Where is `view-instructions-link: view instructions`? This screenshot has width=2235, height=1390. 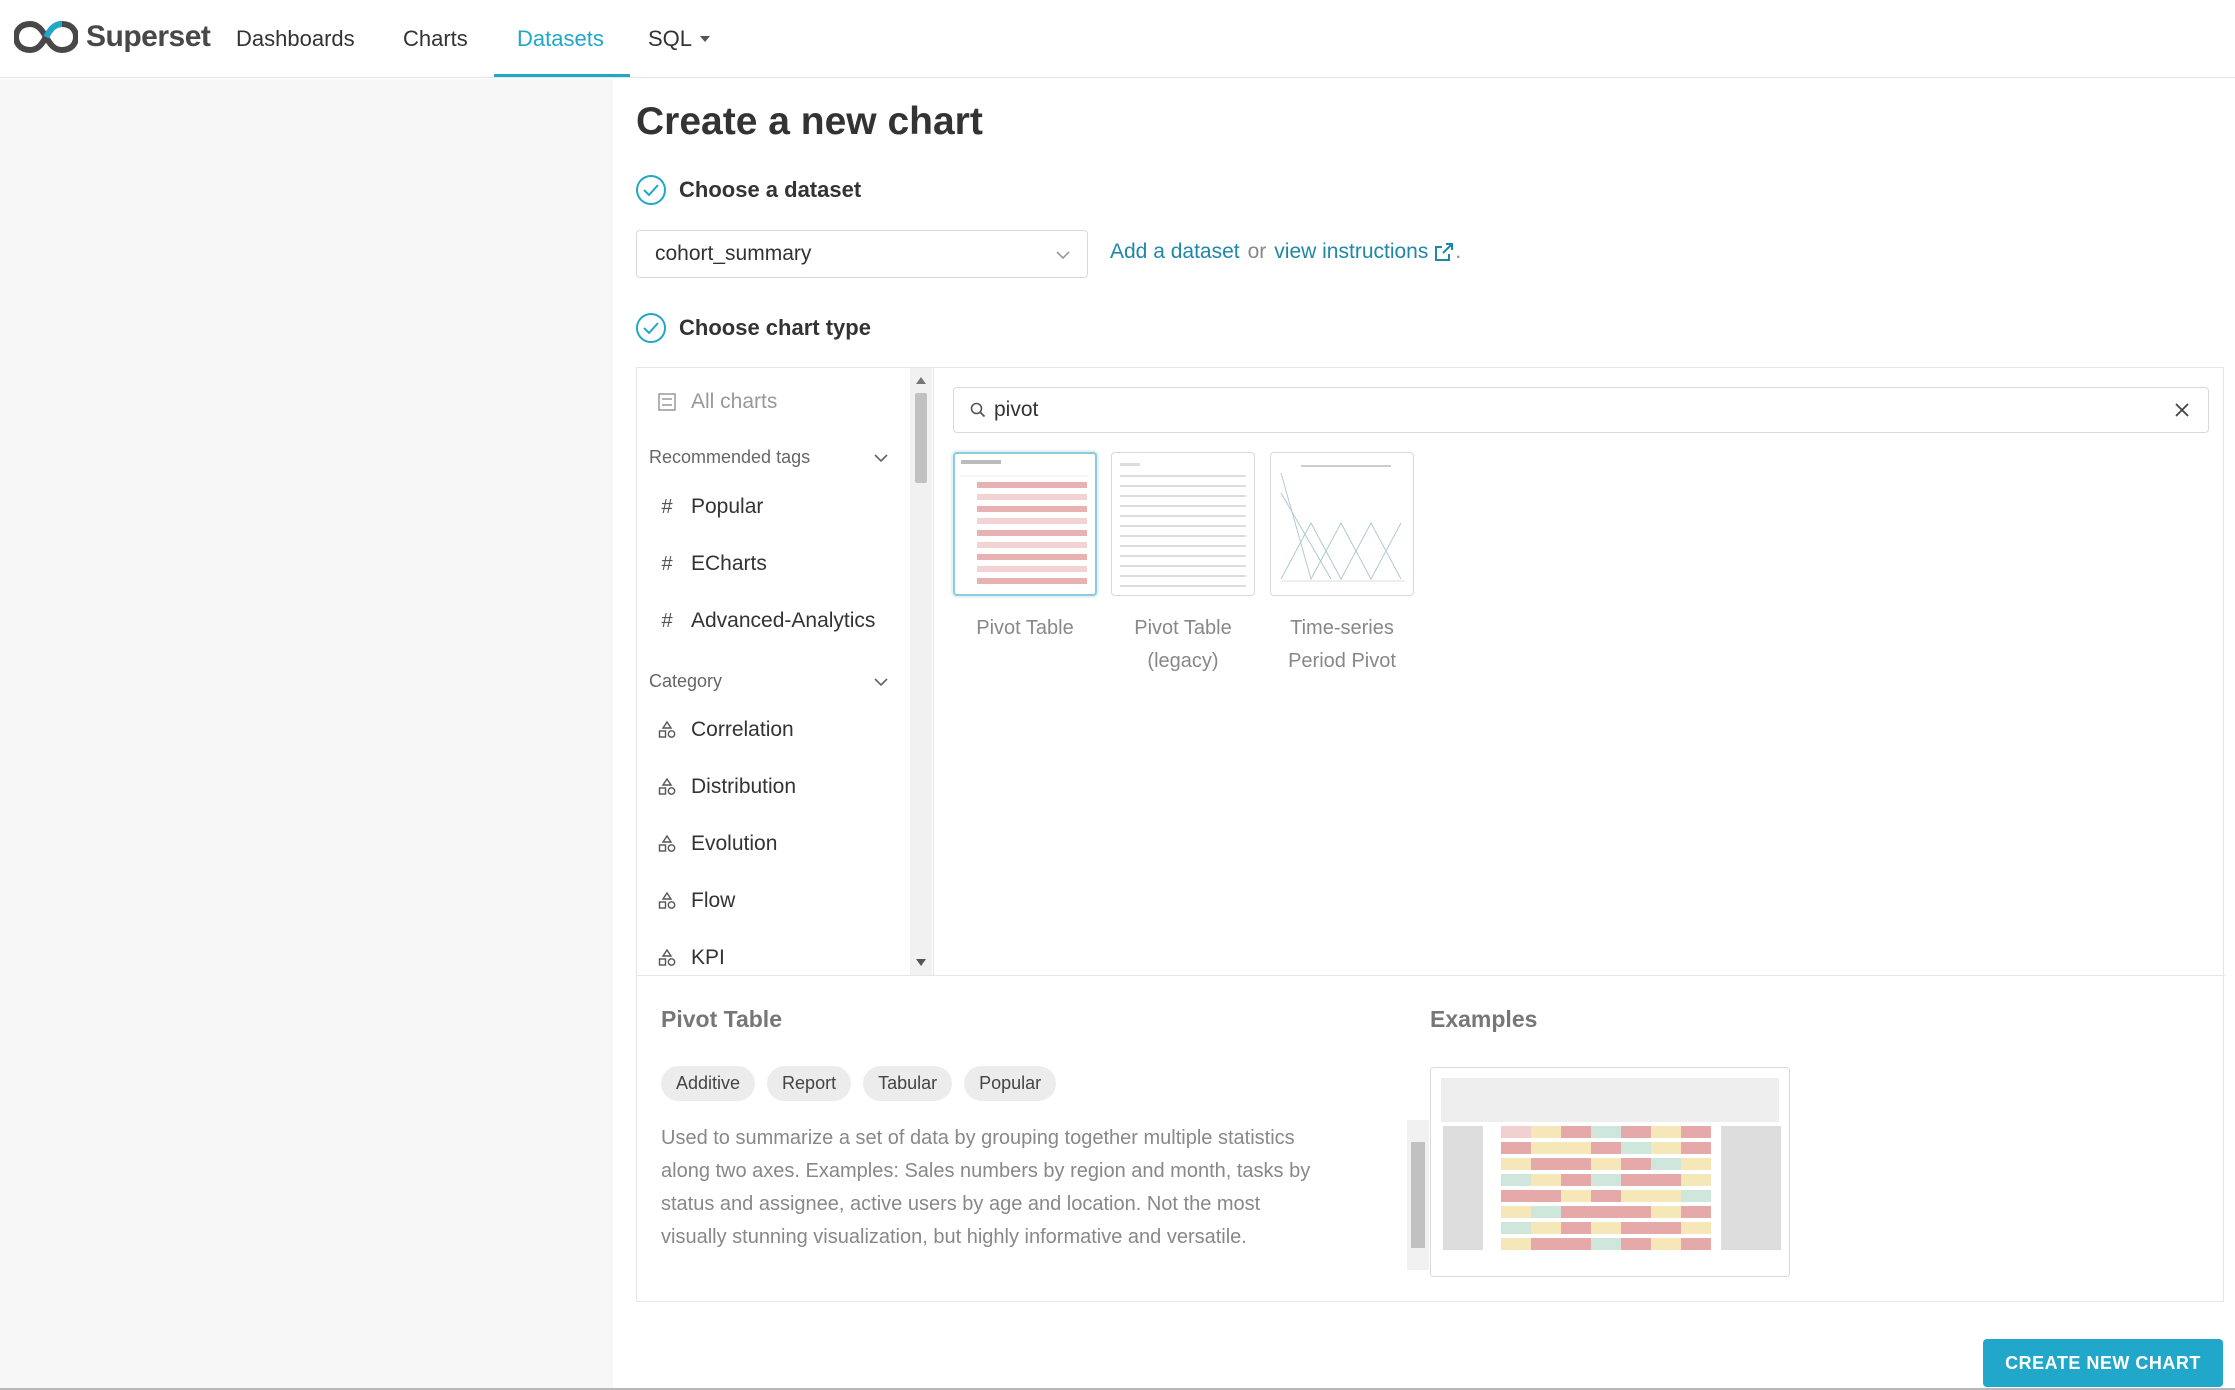 view-instructions-link: view instructions is located at coordinates (1351, 252).